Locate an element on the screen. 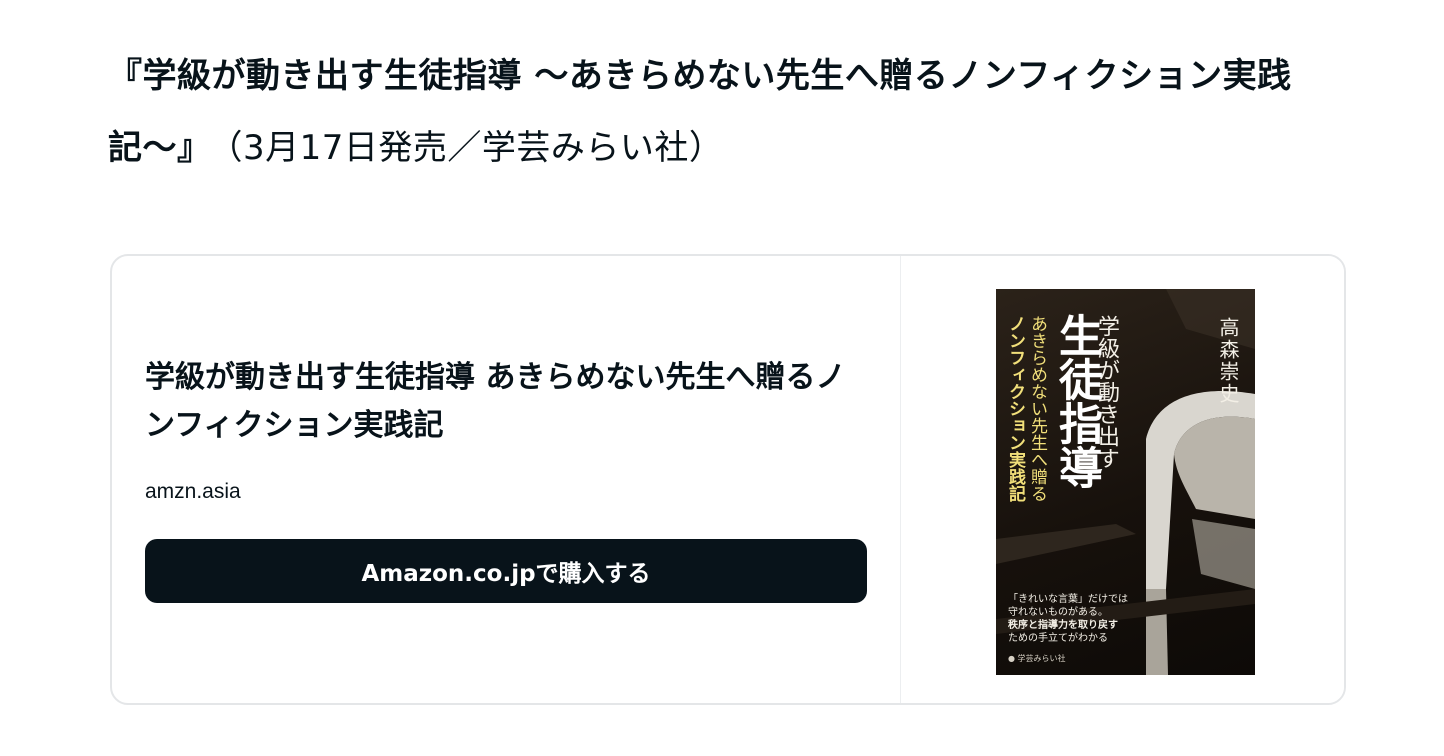 The image size is (1444, 756). cover-blurb-line: ための手立てがわかる is located at coordinates (1058, 638).